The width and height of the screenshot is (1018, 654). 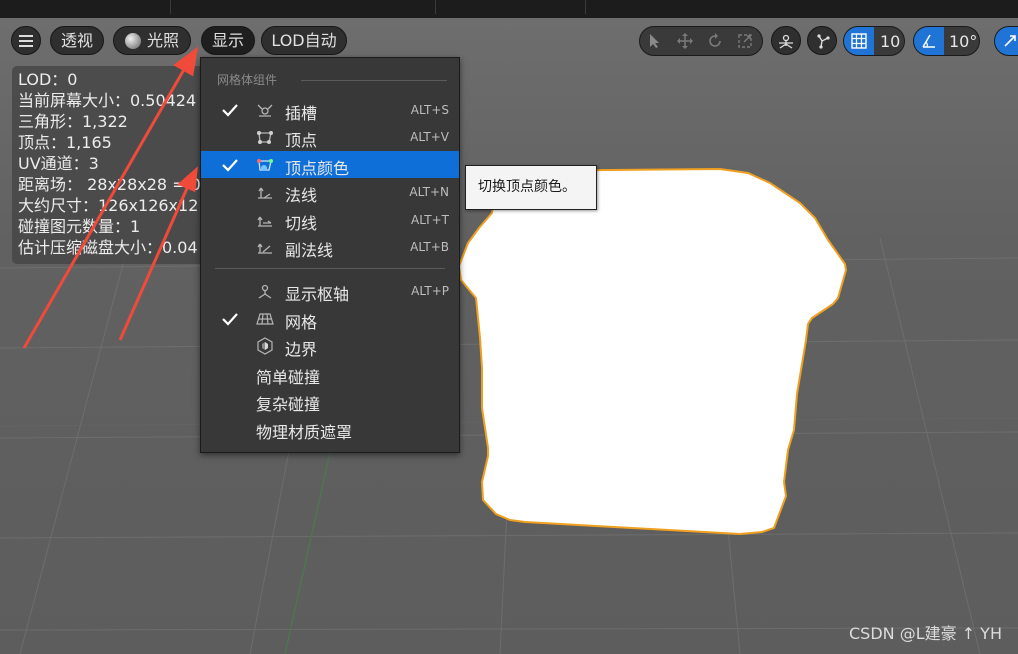 I want to click on menu-item-shortcut: ALT+V, so click(x=429, y=137).